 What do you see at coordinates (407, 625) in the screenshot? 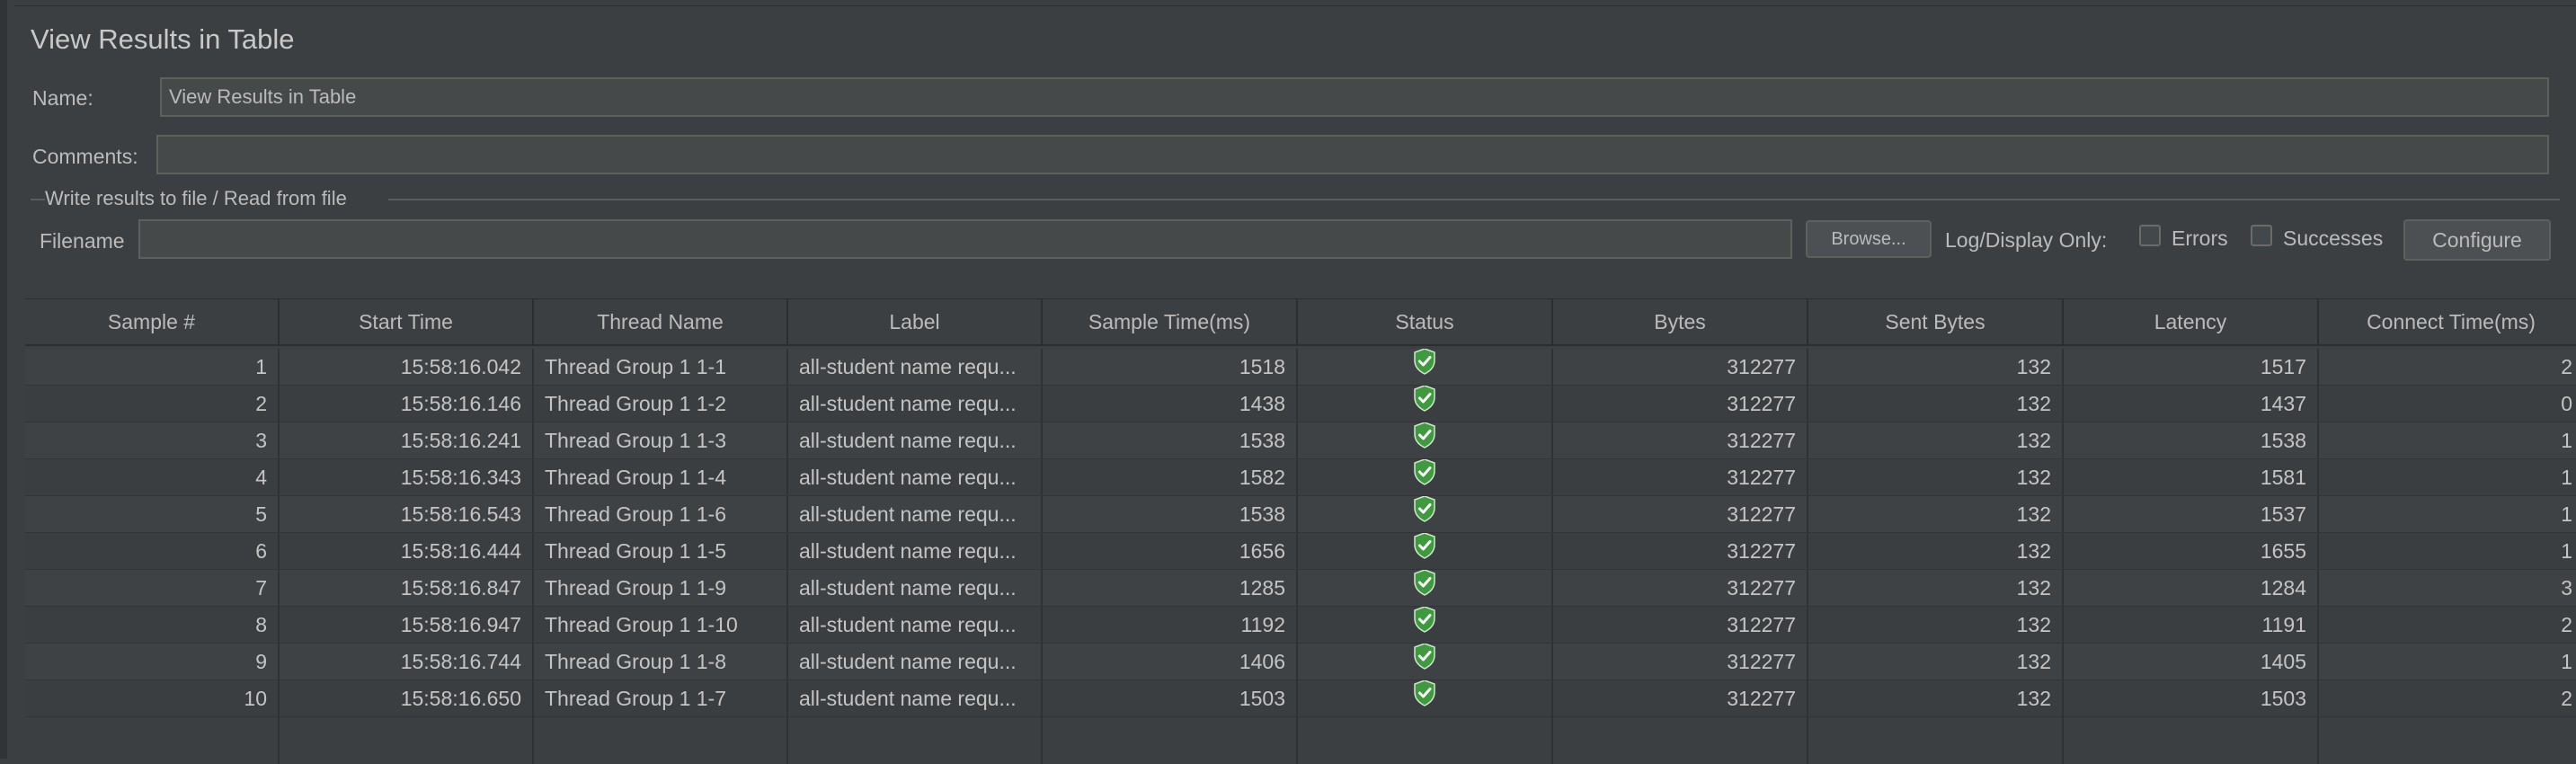
I see `cell-start-time: 15:58:16.947` at bounding box center [407, 625].